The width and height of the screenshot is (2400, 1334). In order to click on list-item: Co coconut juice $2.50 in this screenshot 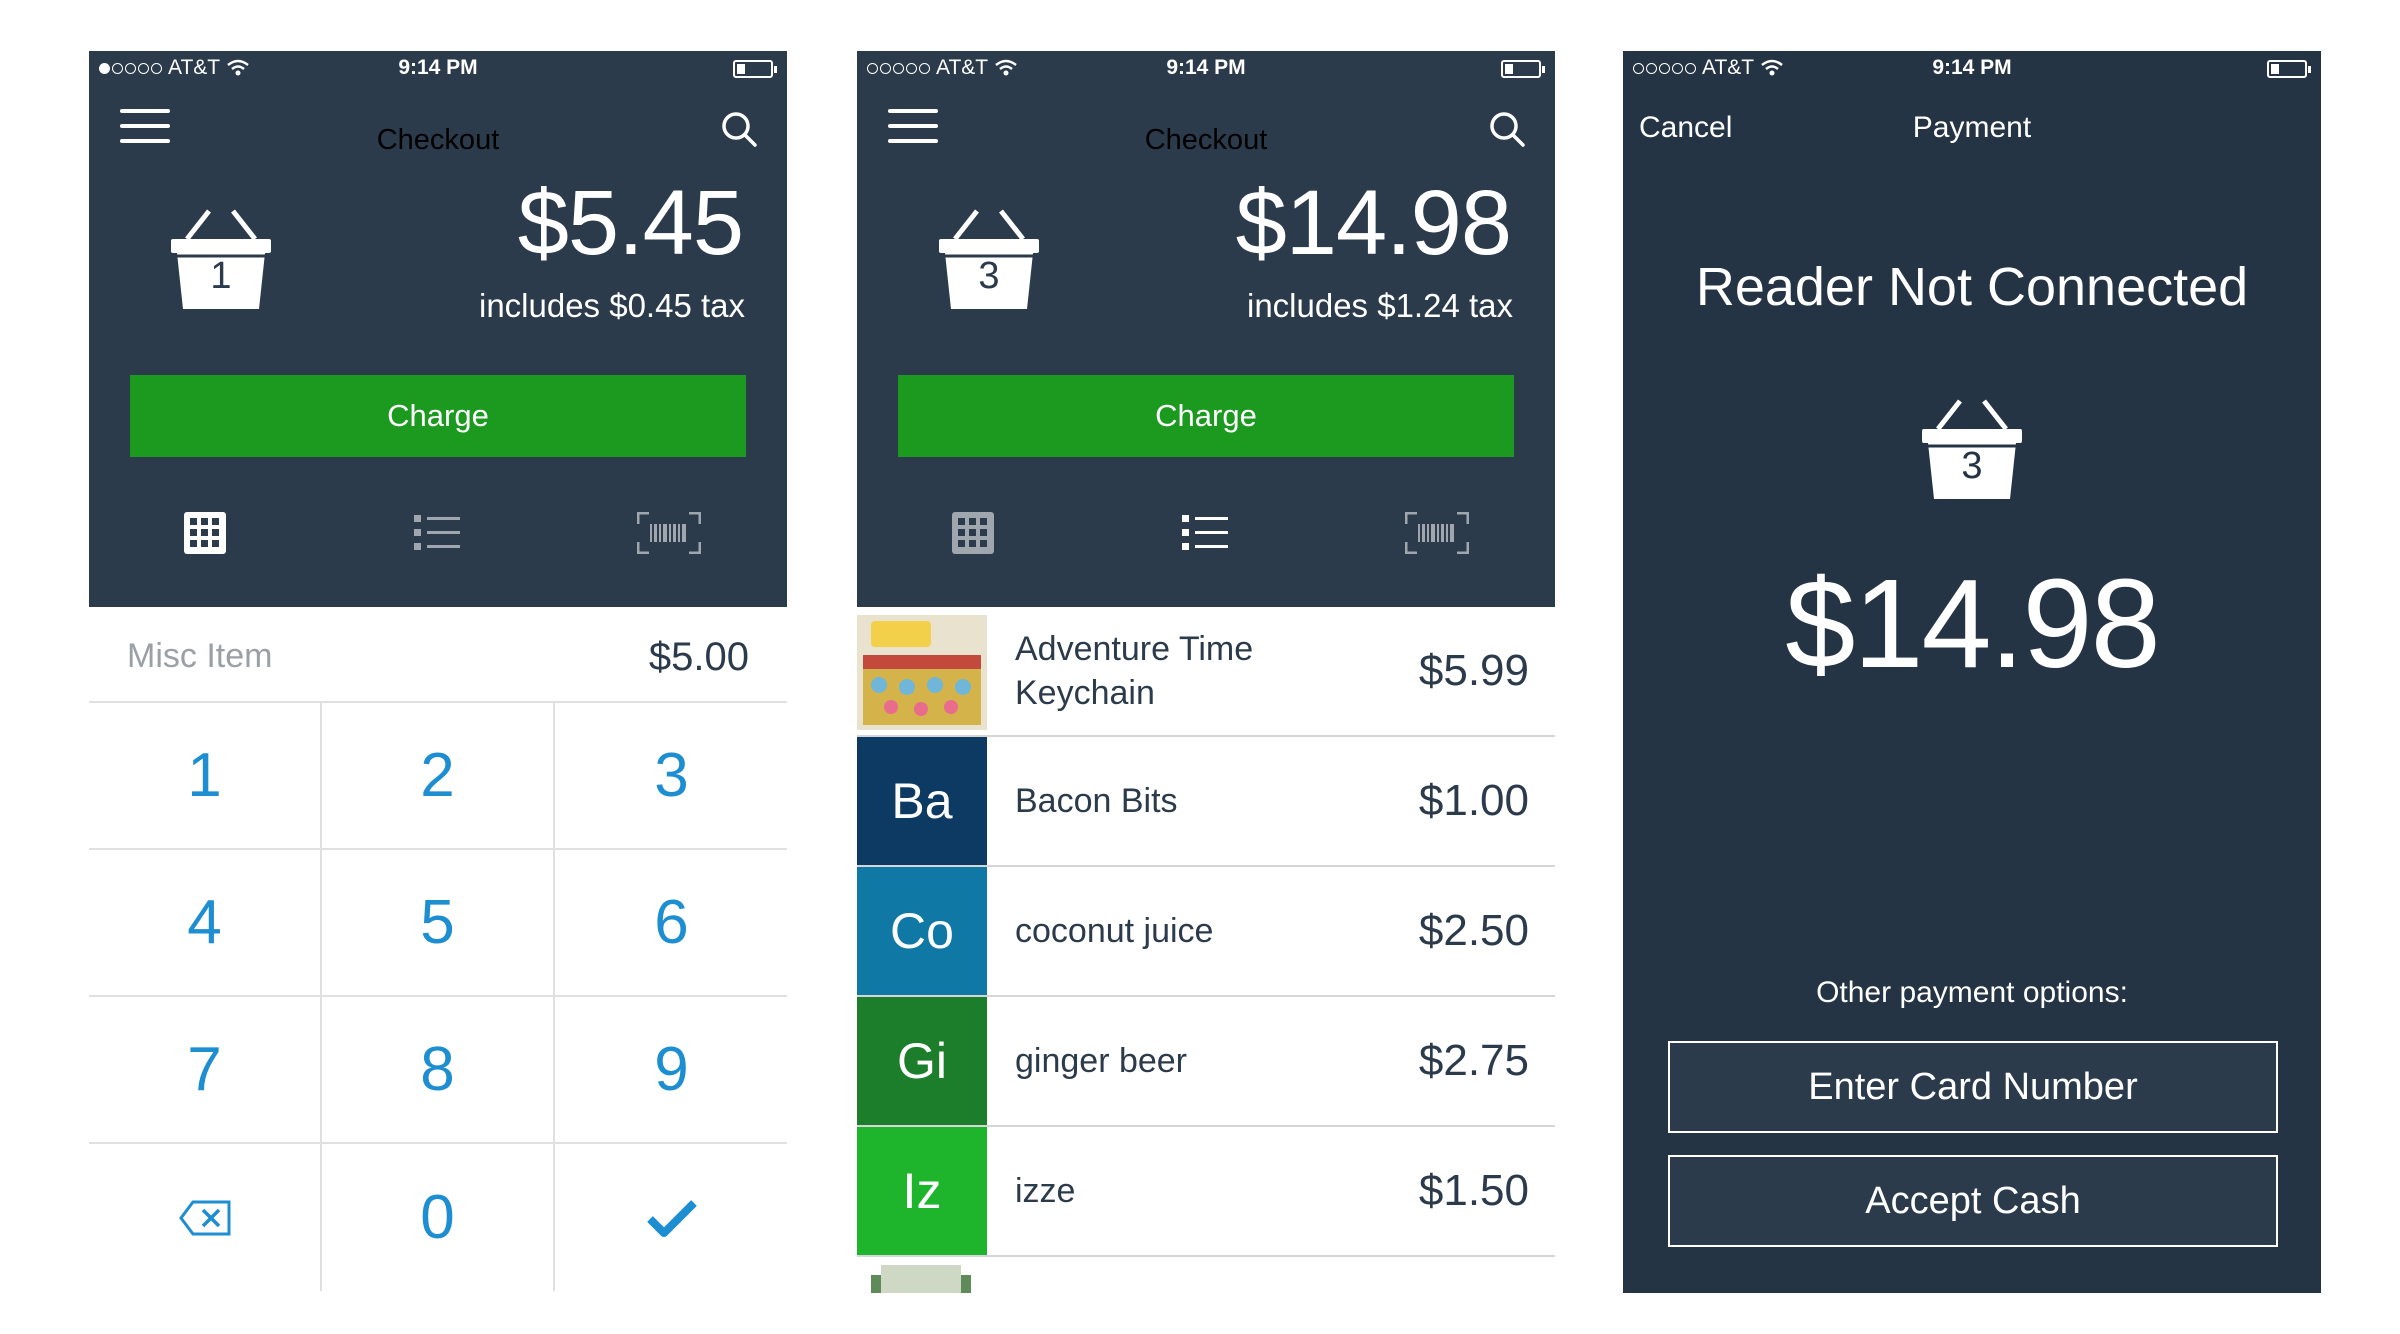, I will do `click(1206, 932)`.